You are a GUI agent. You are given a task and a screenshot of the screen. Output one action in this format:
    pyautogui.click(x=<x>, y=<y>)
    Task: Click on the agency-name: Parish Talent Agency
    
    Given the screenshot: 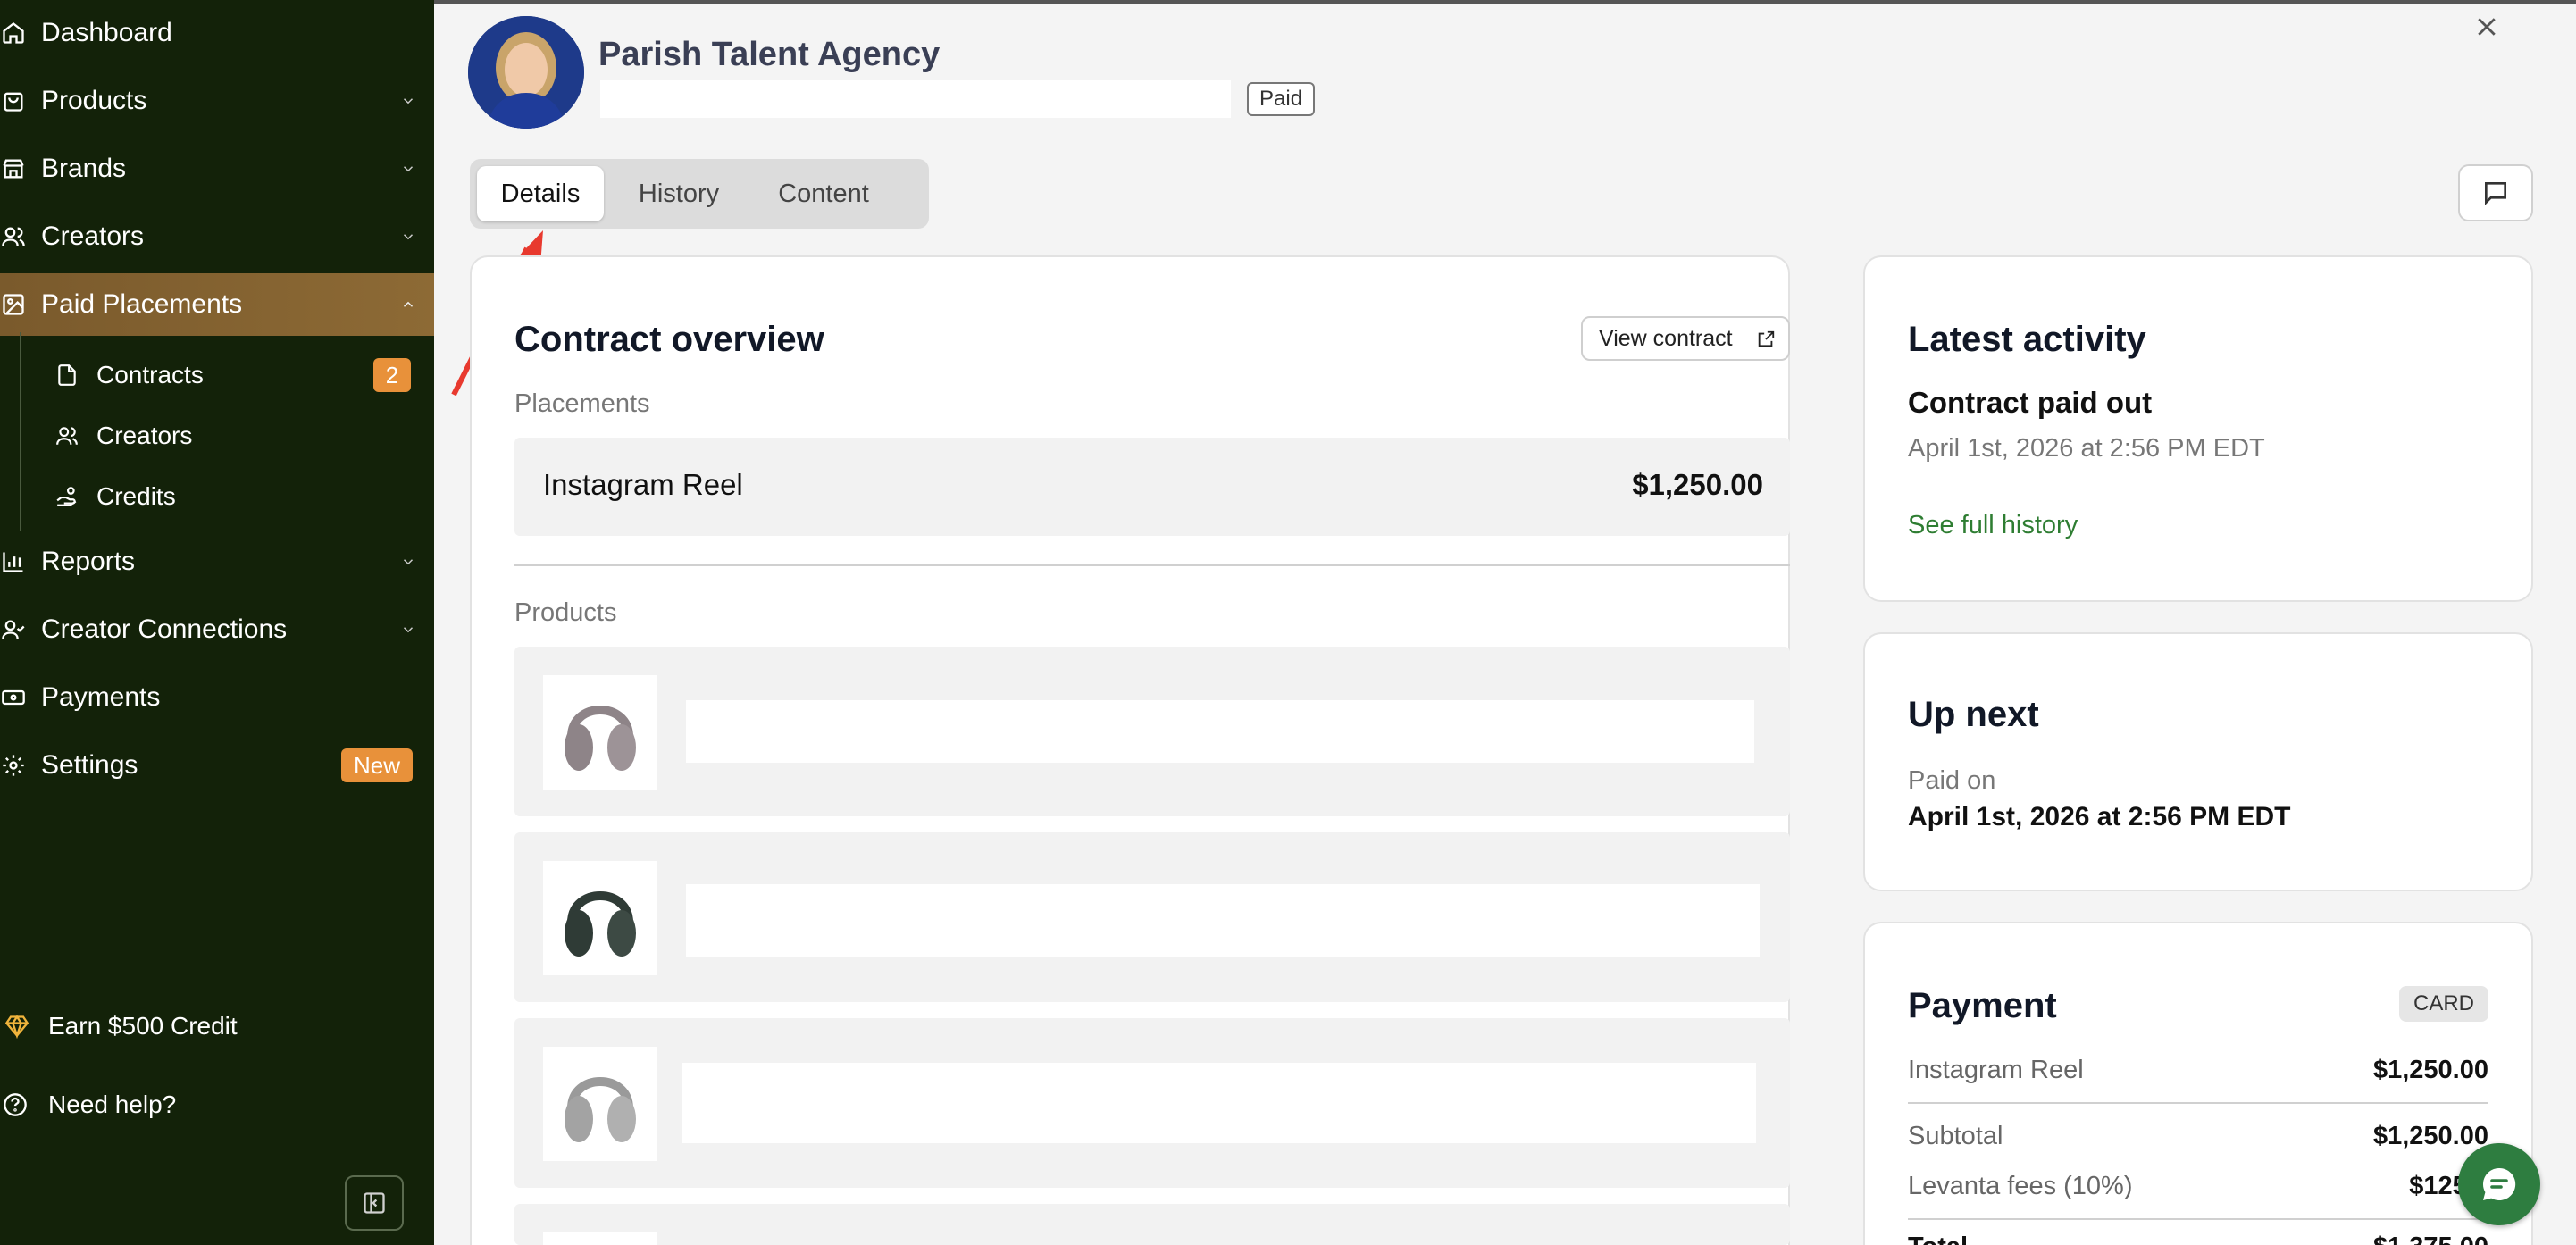 What is the action you would take?
    pyautogui.click(x=770, y=54)
    